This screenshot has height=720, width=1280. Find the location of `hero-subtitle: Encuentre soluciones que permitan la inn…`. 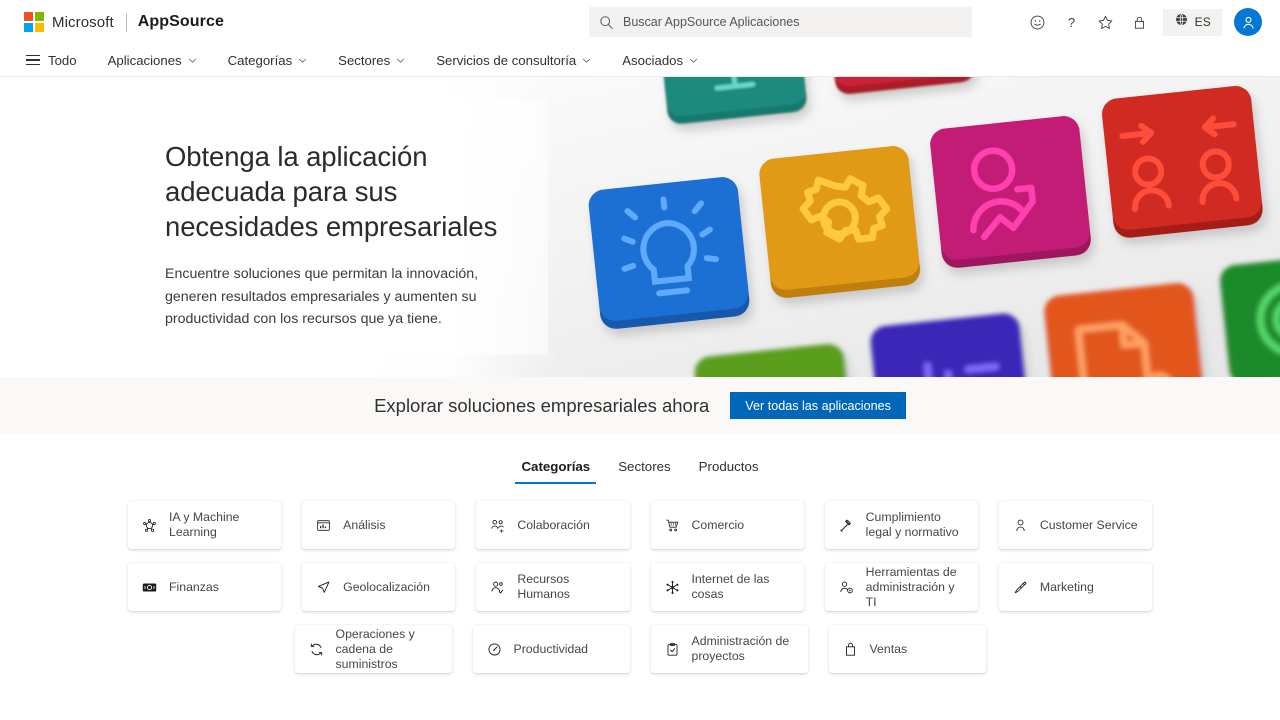

hero-subtitle: Encuentre soluciones que permitan la inn… is located at coordinates (322, 296).